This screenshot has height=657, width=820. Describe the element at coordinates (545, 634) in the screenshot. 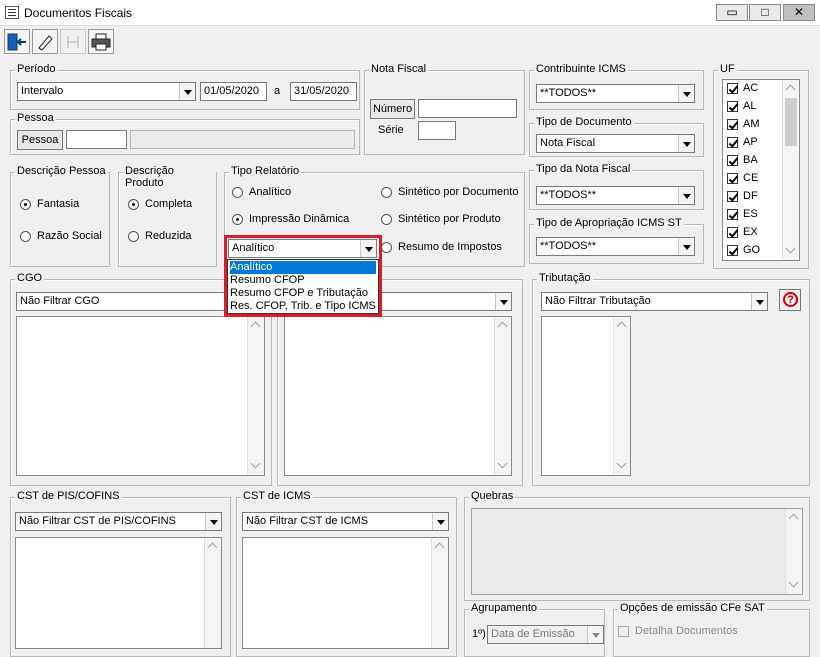

I see `agrupamento-select: Data de Emissão` at that location.